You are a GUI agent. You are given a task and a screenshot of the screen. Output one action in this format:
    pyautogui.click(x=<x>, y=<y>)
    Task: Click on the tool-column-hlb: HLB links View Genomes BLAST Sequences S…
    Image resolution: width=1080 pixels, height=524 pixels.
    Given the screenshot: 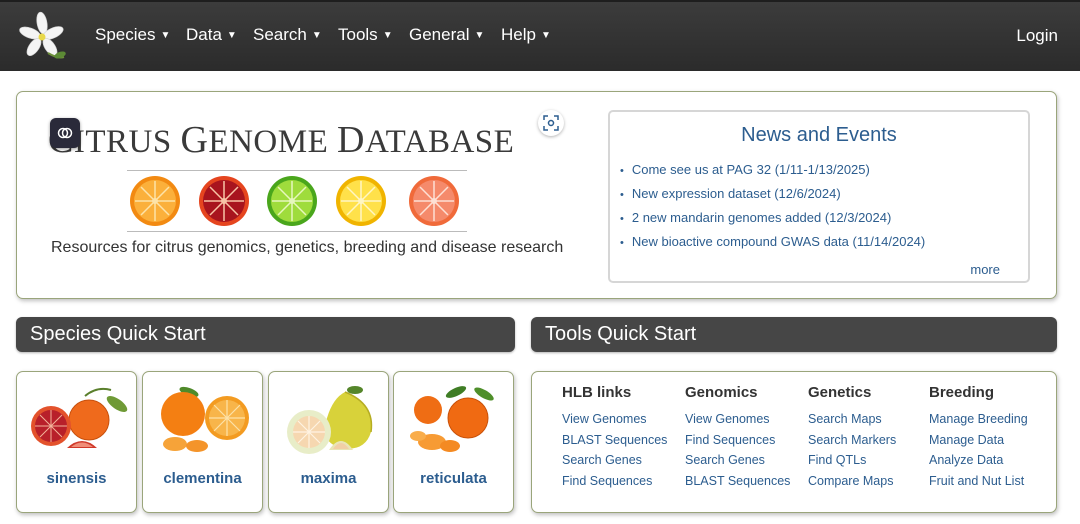 What is the action you would take?
    pyautogui.click(x=614, y=439)
    